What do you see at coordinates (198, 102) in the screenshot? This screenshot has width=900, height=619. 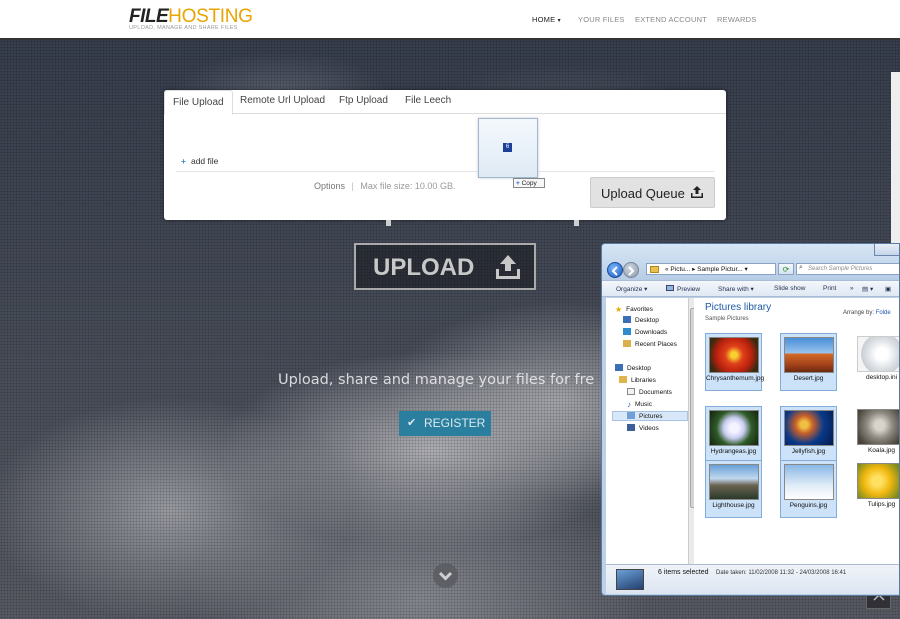 I see `tab-file-upload: File Upload` at bounding box center [198, 102].